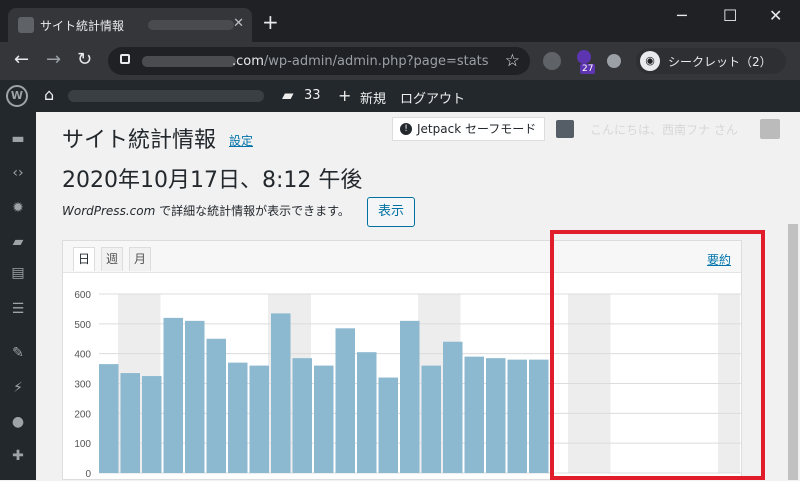 The height and width of the screenshot is (481, 800). What do you see at coordinates (344, 95) in the screenshot?
I see `plus-icon: +` at bounding box center [344, 95].